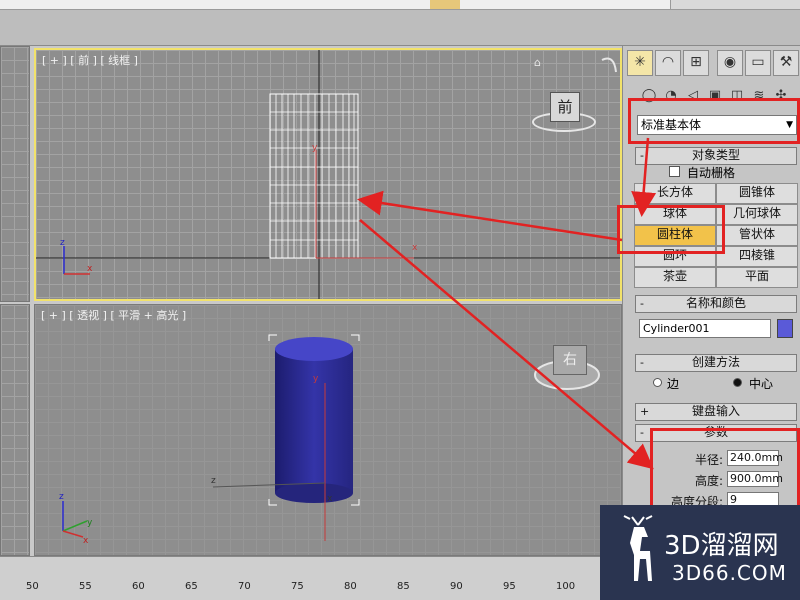 The height and width of the screenshot is (600, 800). Describe the element at coordinates (32, 586) in the screenshot. I see `ruler-tick: 50` at that location.